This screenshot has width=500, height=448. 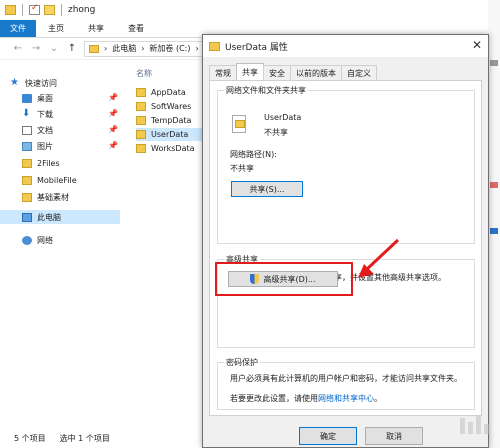 I want to click on annotation-highlight-box, so click(x=284, y=279).